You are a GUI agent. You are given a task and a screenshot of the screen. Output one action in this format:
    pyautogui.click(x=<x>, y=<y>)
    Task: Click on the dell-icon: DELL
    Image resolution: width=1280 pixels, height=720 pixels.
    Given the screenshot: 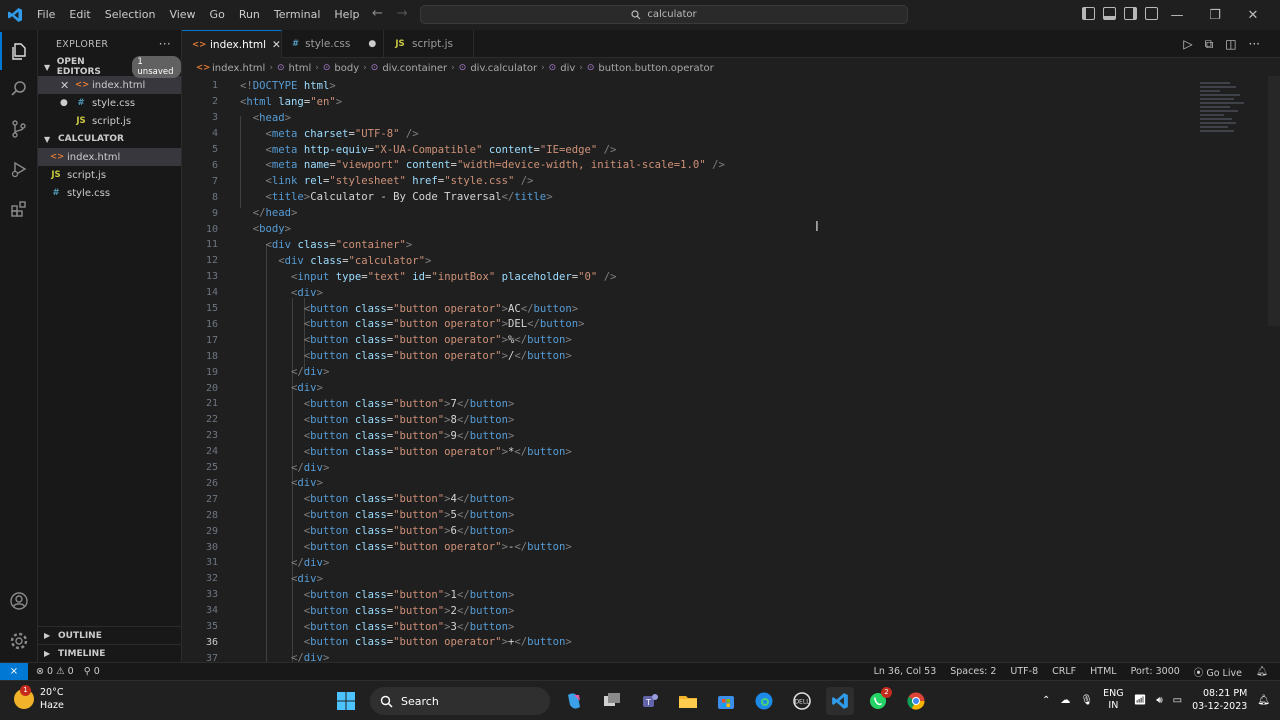 What is the action you would take?
    pyautogui.click(x=802, y=701)
    